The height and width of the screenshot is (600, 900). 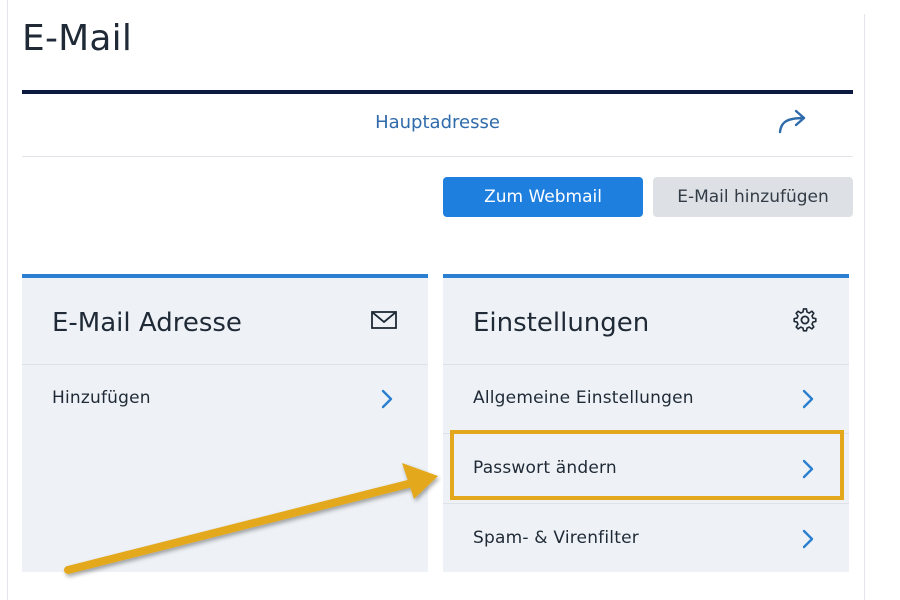 I want to click on settings-general-label: Allgemeine Einstellungen, so click(x=583, y=398).